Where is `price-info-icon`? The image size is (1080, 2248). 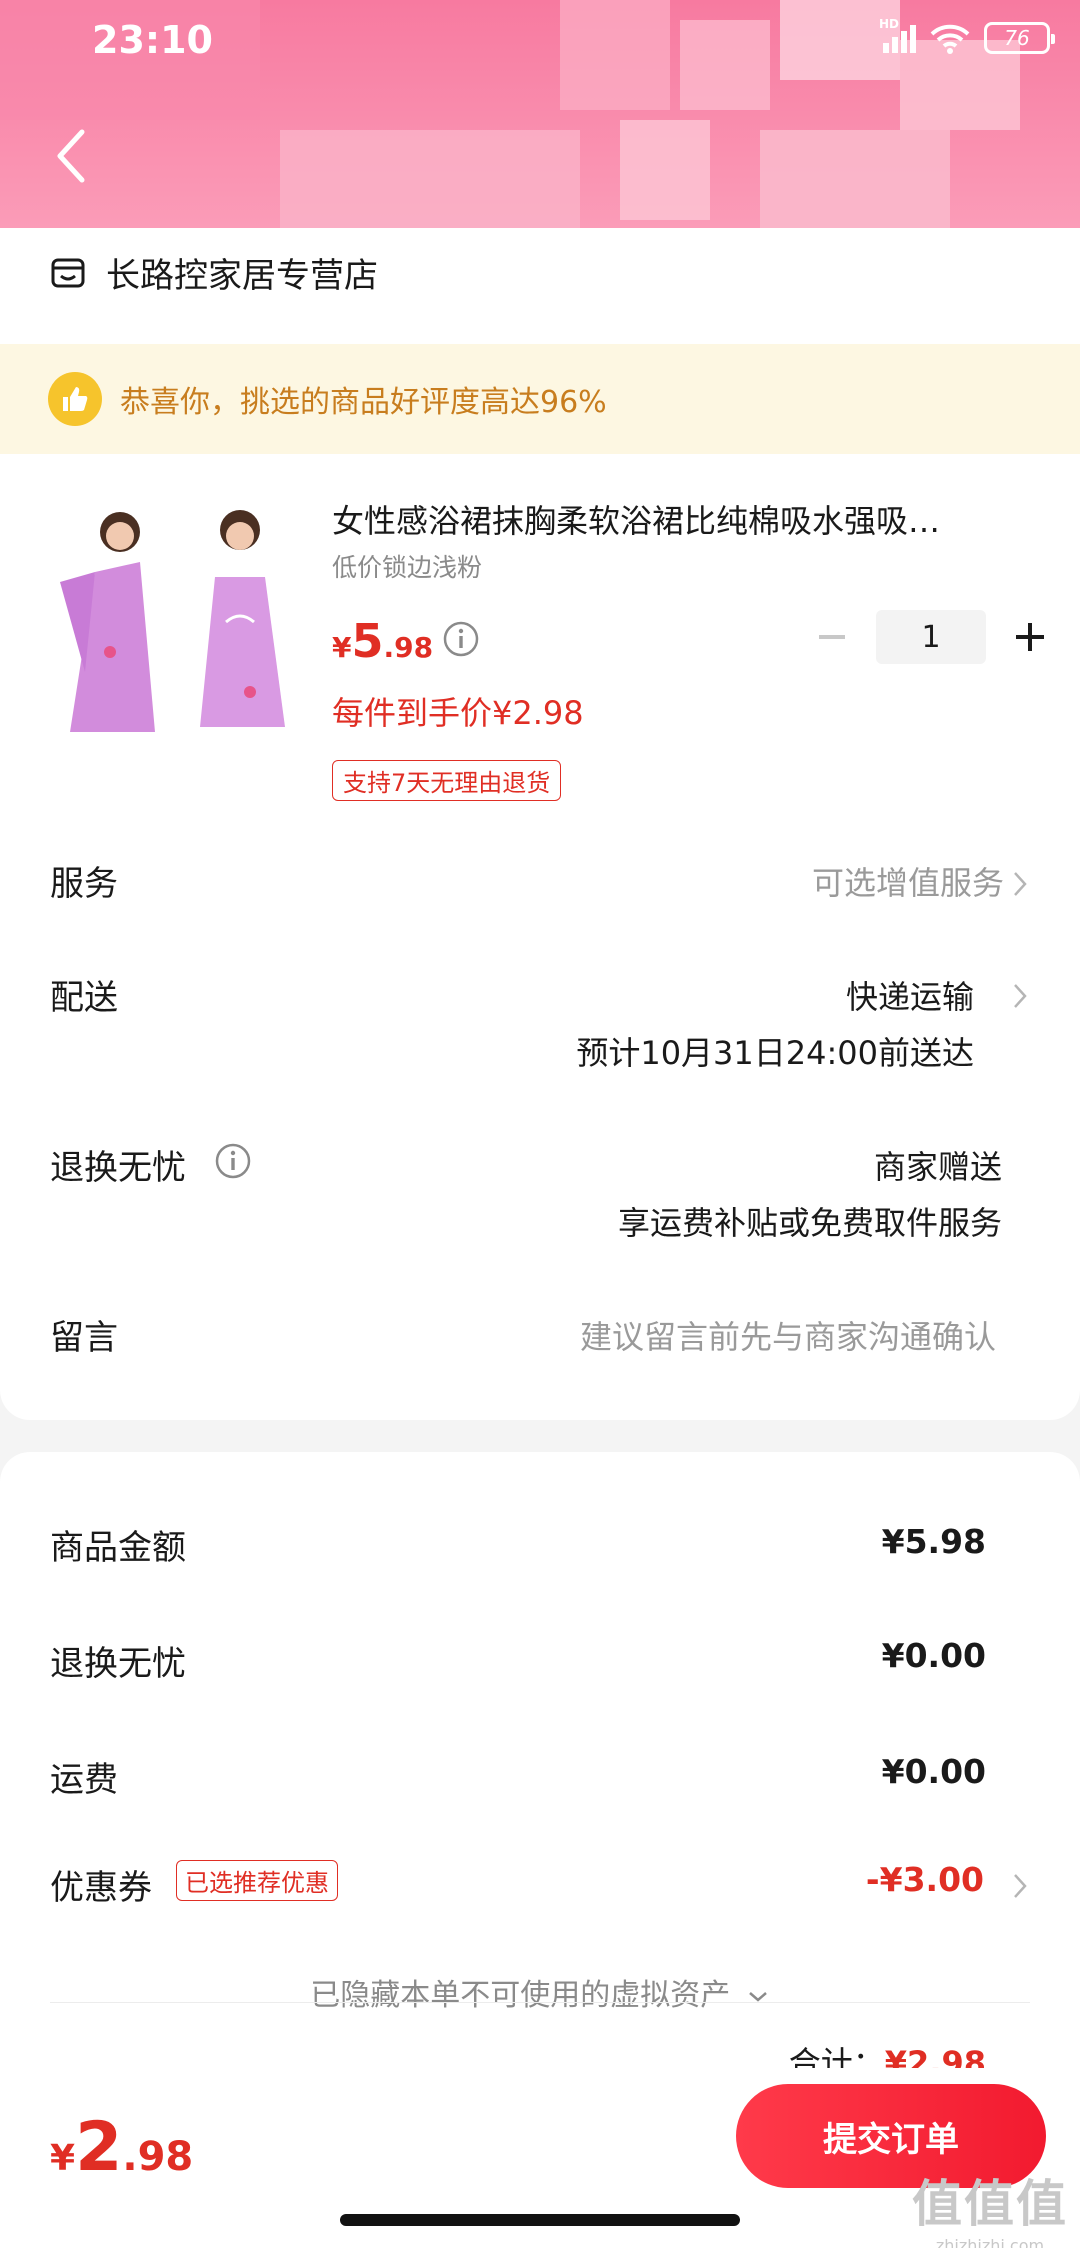
price-info-icon is located at coordinates (461, 639).